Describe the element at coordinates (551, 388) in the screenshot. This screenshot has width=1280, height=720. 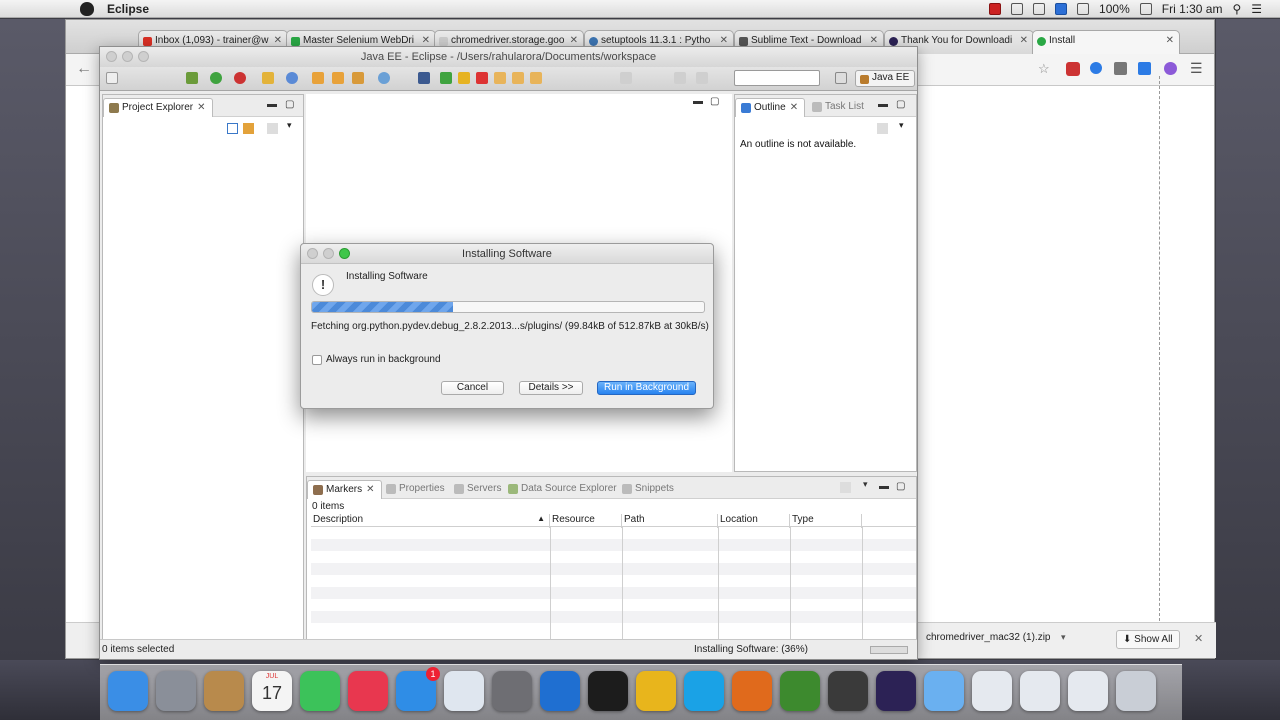
I see `details-button: Details >>` at that location.